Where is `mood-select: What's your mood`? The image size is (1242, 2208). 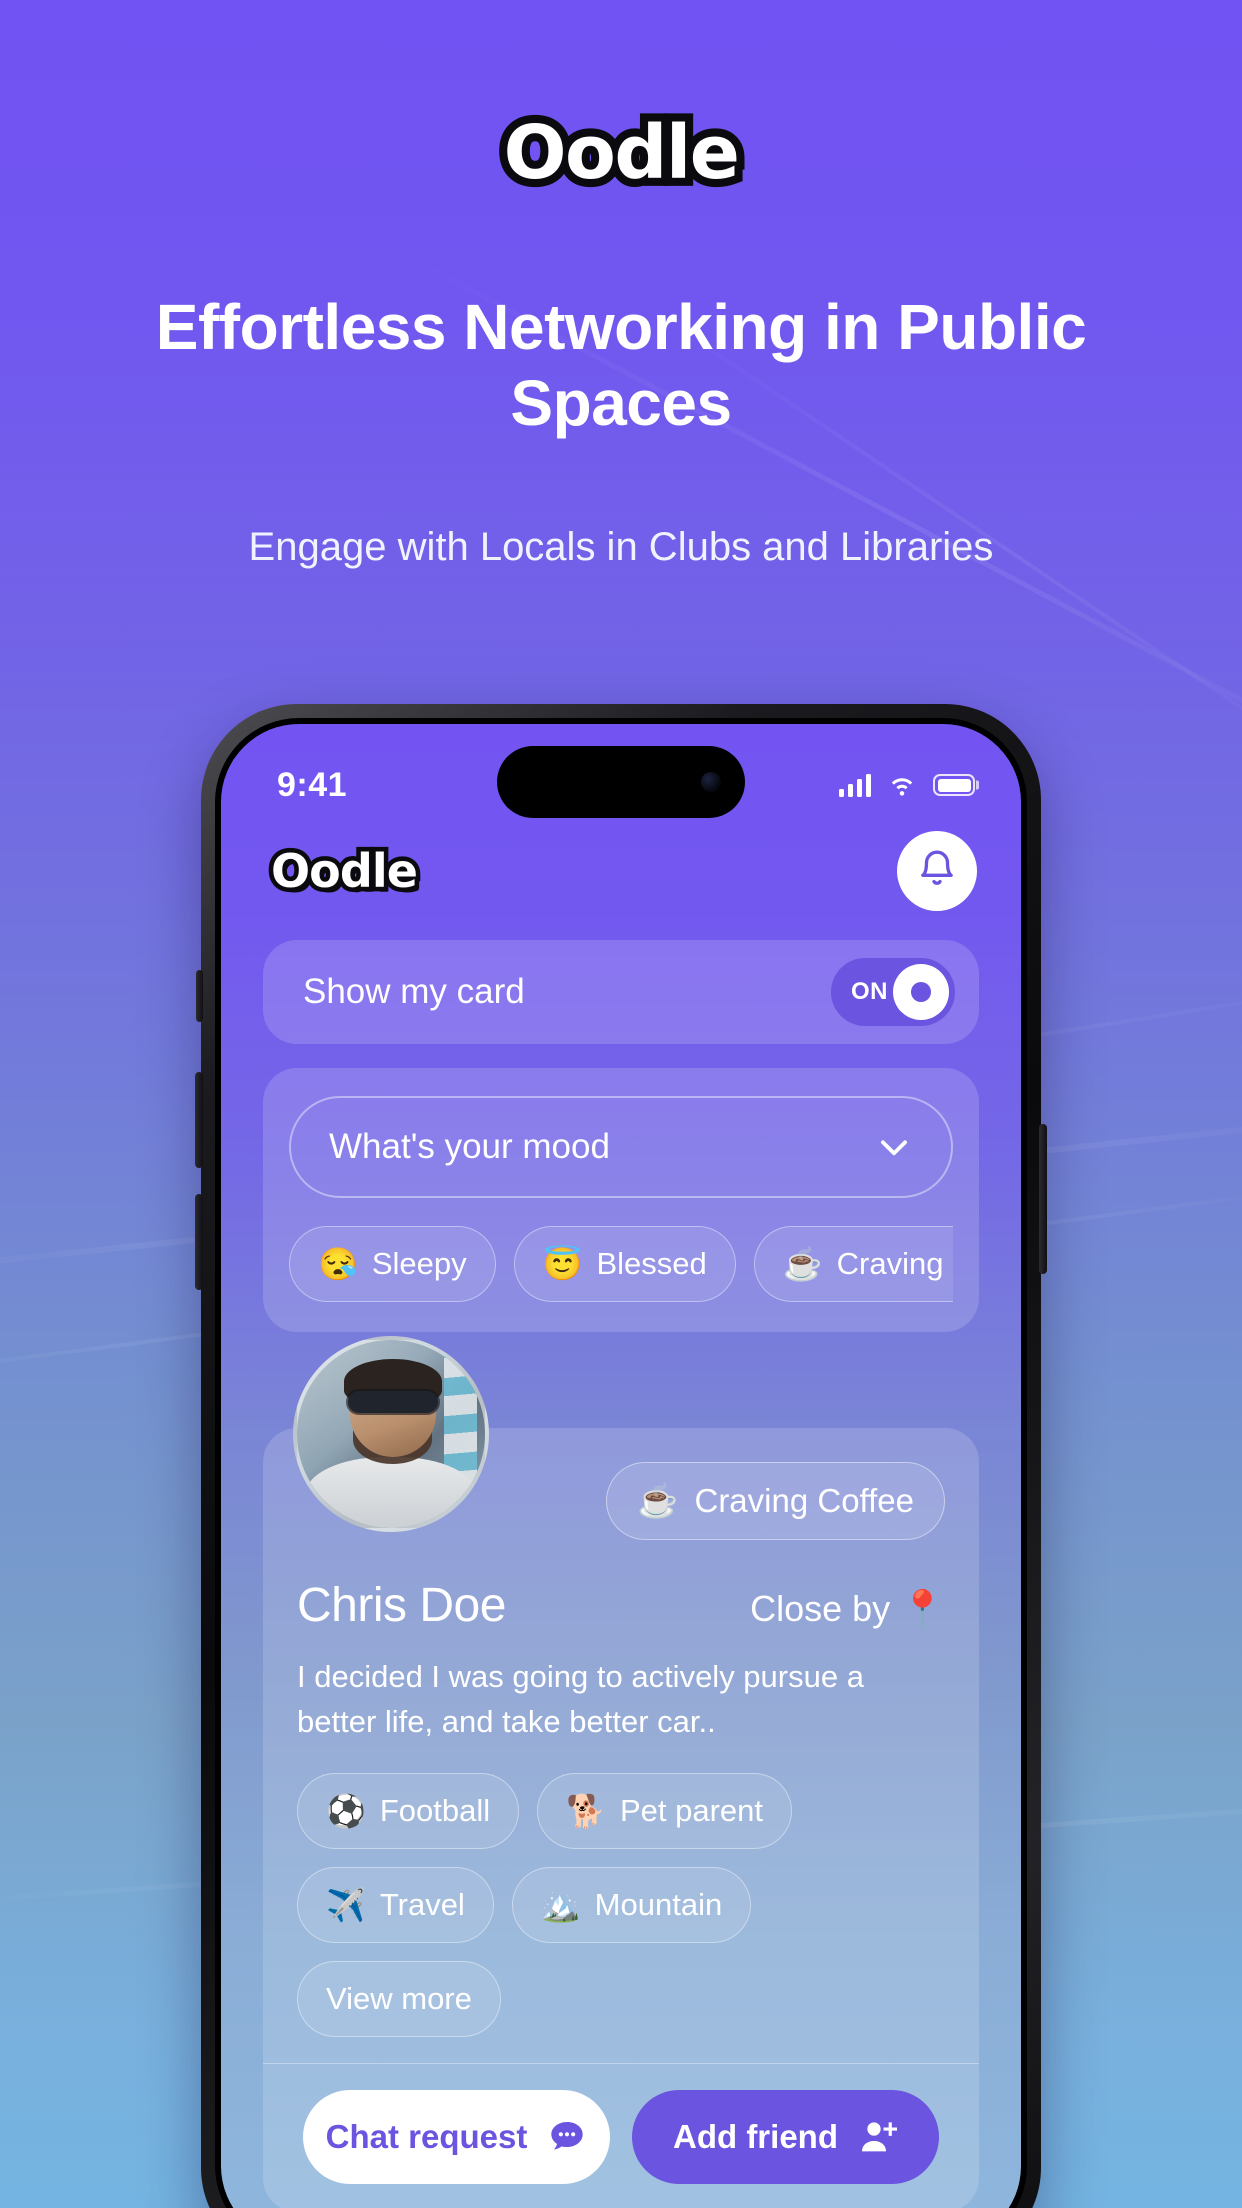 mood-select: What's your mood is located at coordinates (621, 1147).